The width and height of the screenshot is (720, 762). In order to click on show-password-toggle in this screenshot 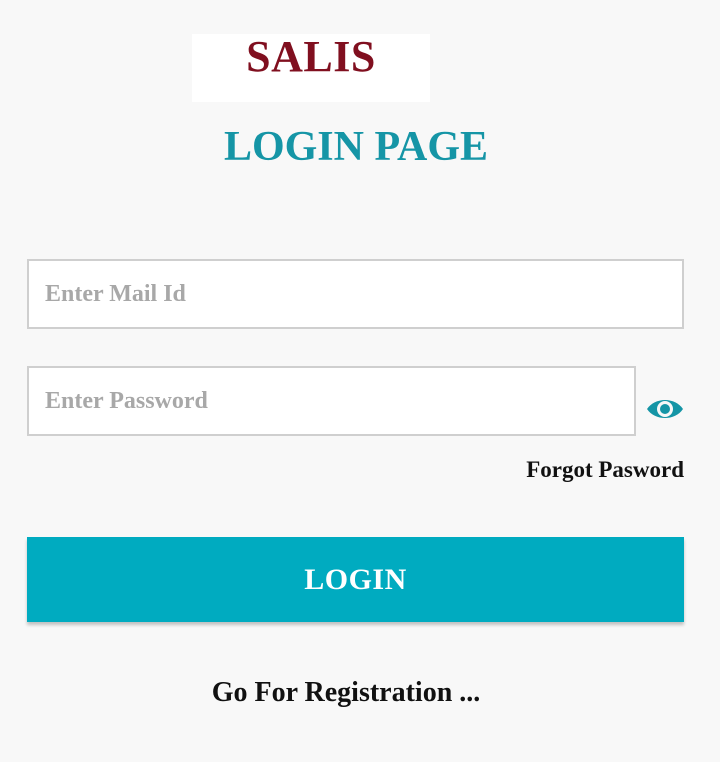, I will do `click(665, 409)`.